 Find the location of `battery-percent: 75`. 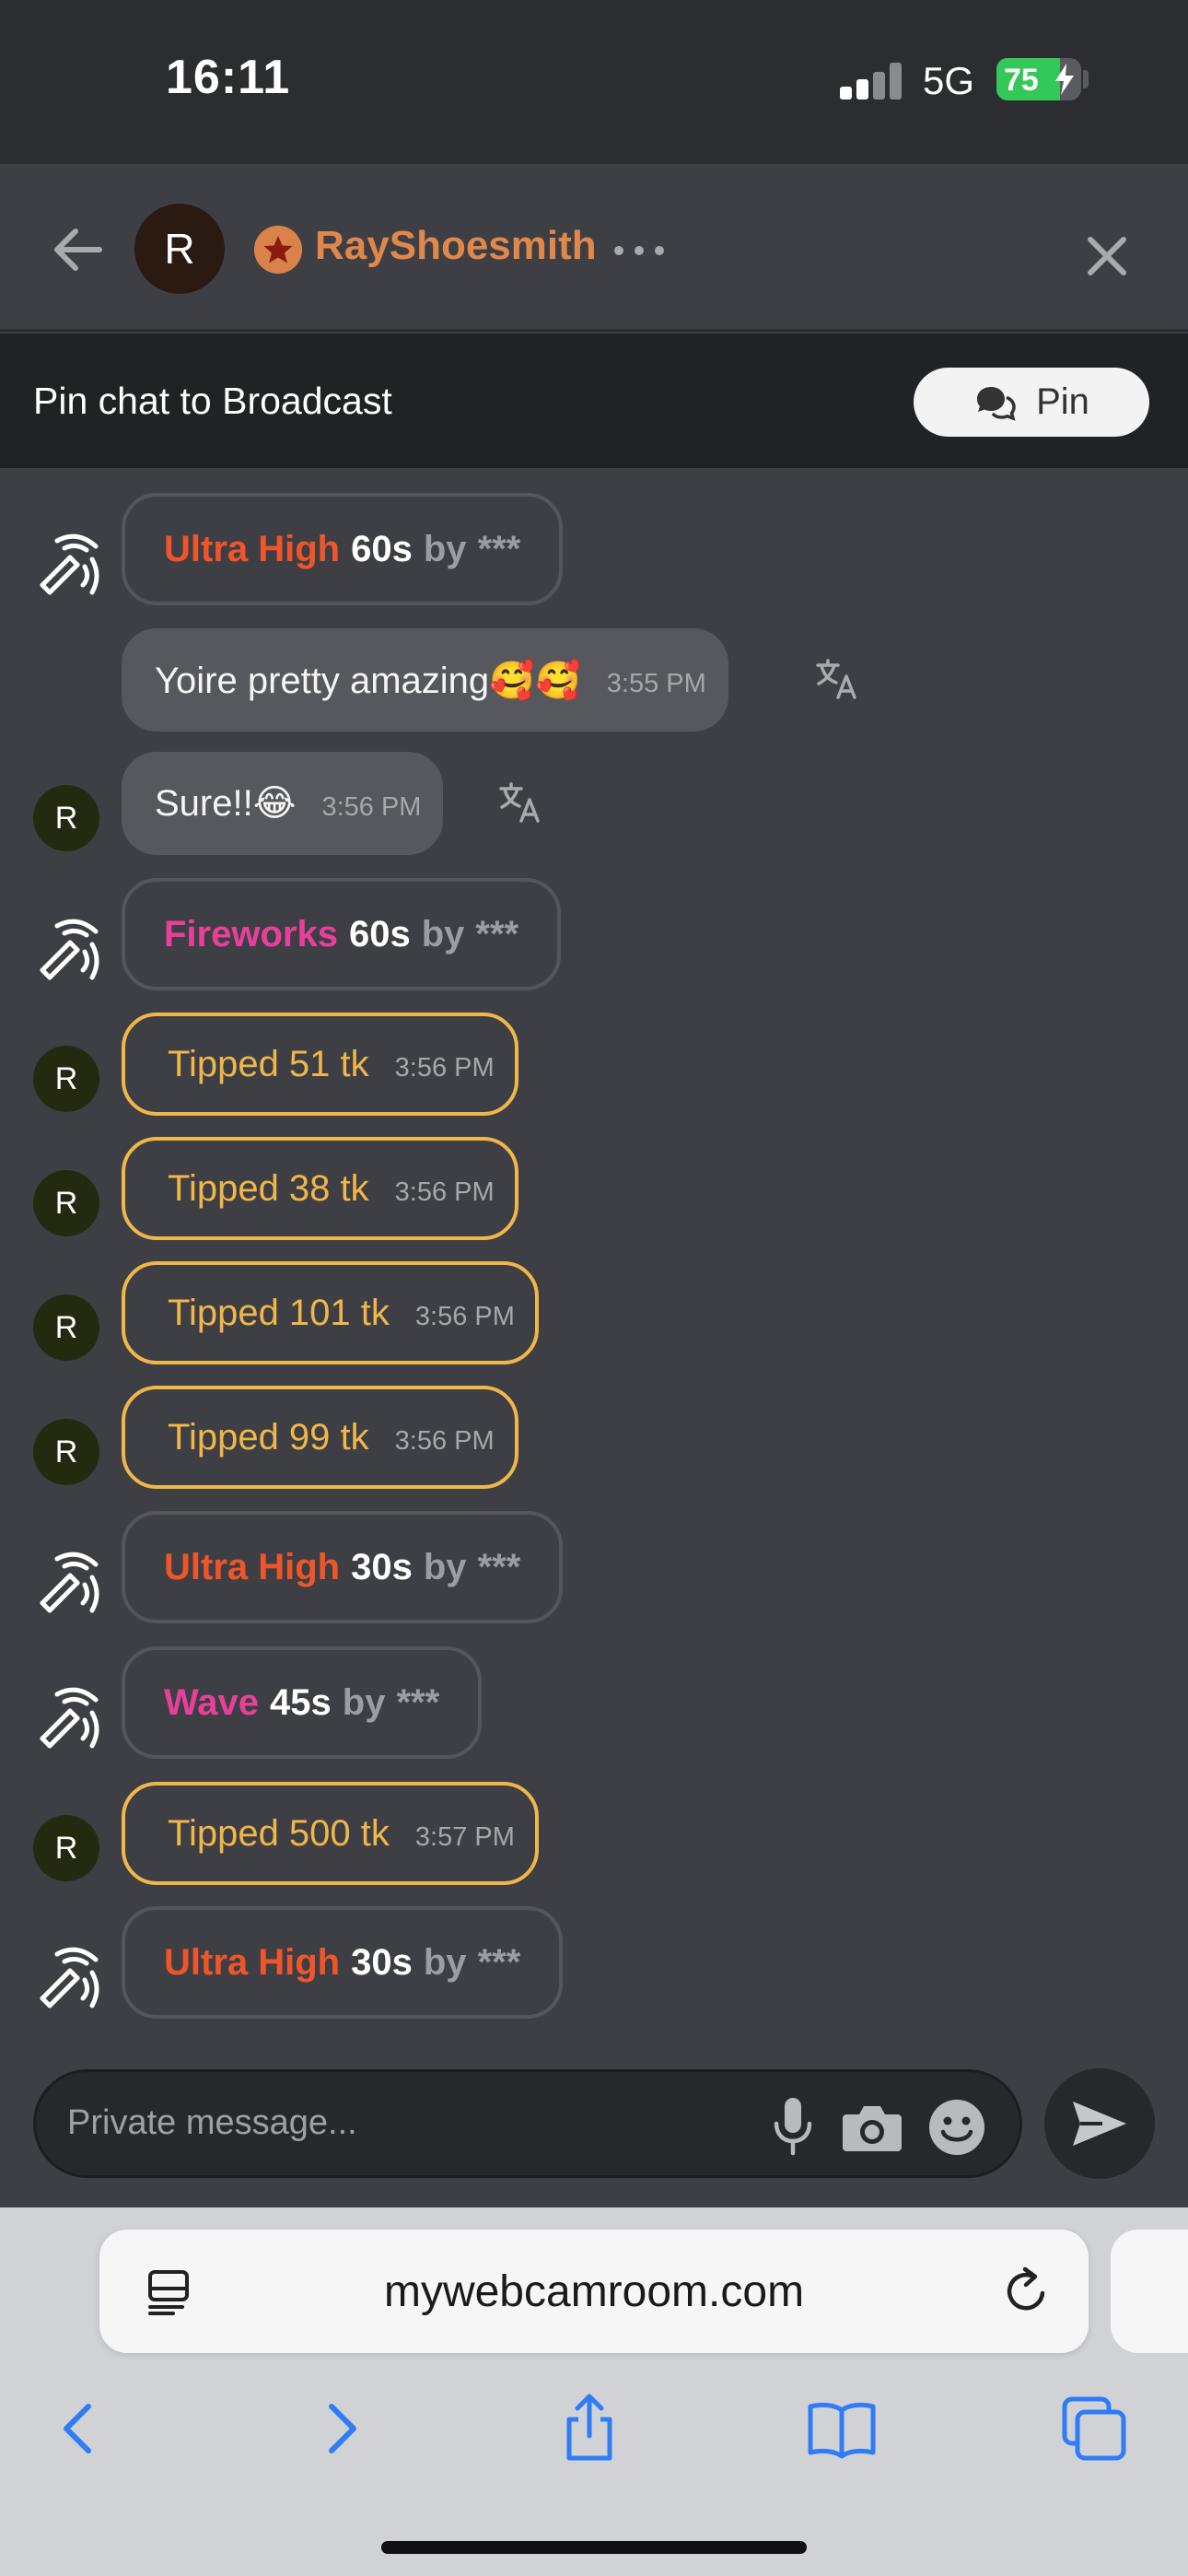

battery-percent: 75 is located at coordinates (1021, 80).